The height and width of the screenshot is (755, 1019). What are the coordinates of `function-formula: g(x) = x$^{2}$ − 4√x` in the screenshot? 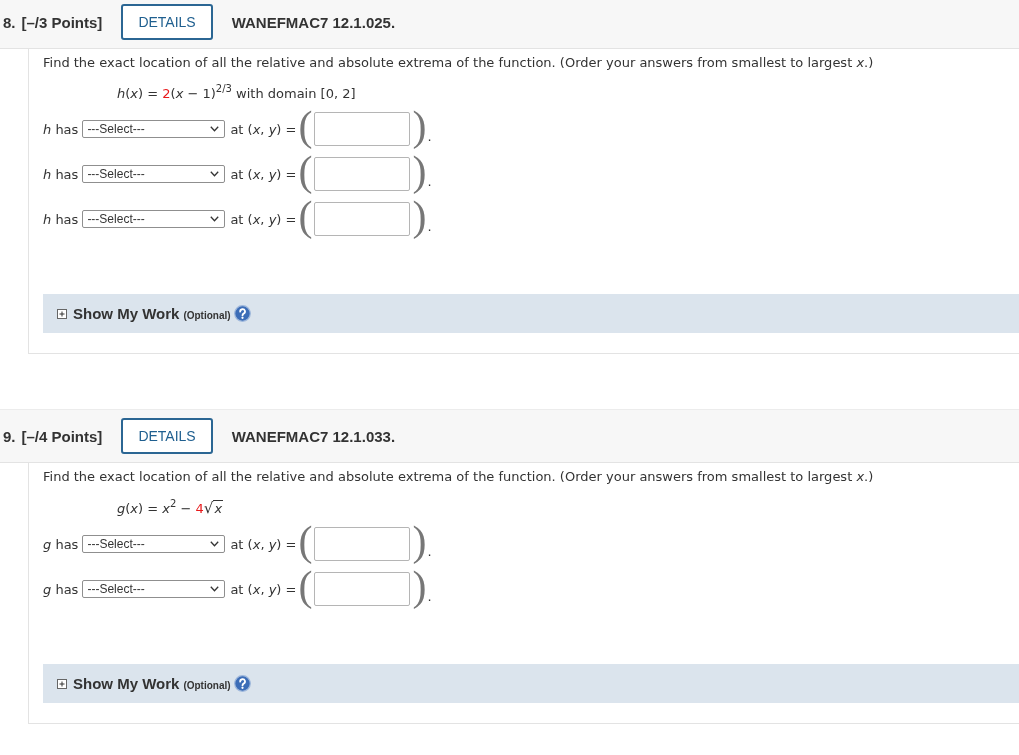 It's located at (170, 508).